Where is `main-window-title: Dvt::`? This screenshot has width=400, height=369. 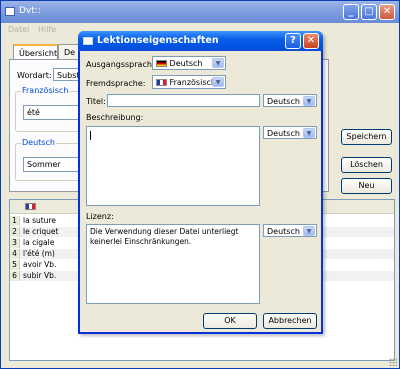 main-window-title: Dvt:: is located at coordinates (30, 11).